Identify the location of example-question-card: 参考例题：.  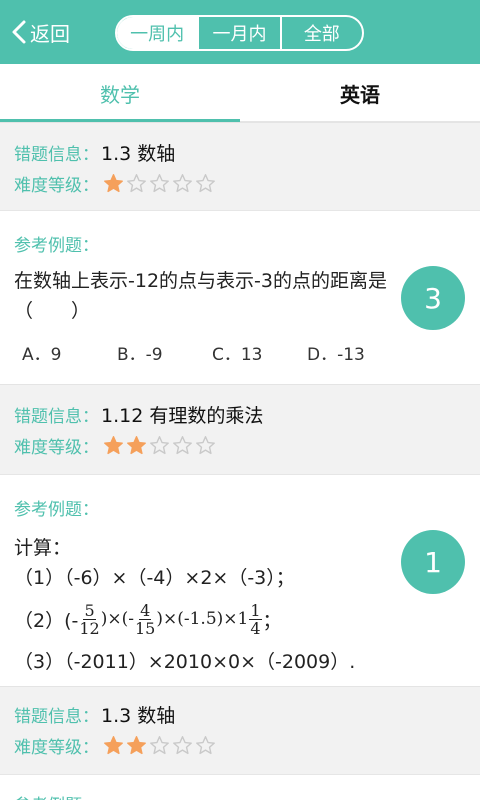
(240, 787).